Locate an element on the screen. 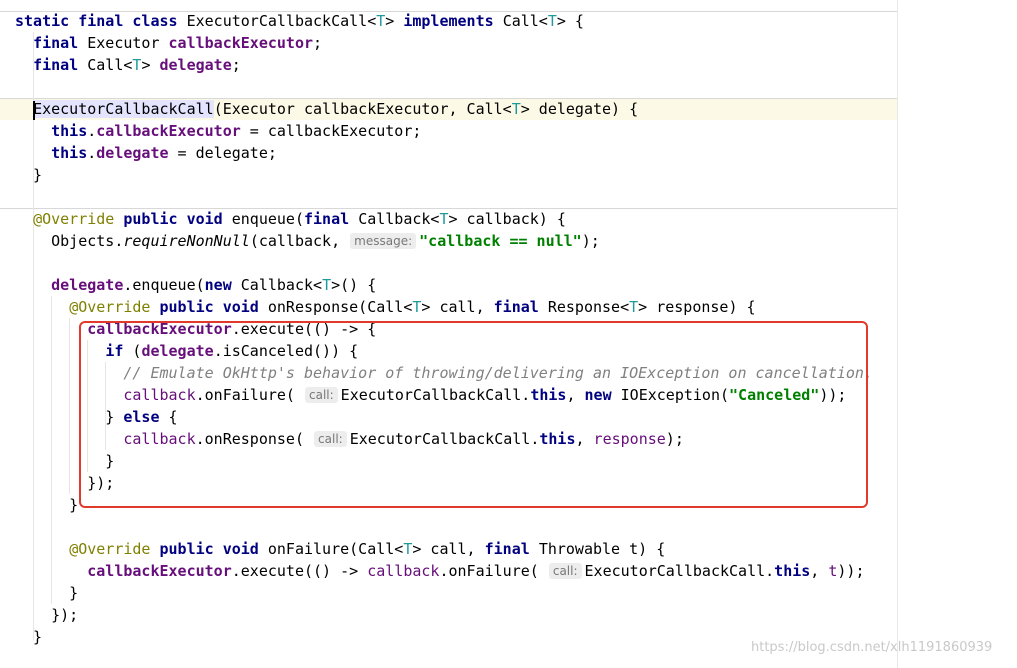 The image size is (1017, 668). code-line: final Call<T> delegate; is located at coordinates (128, 65).